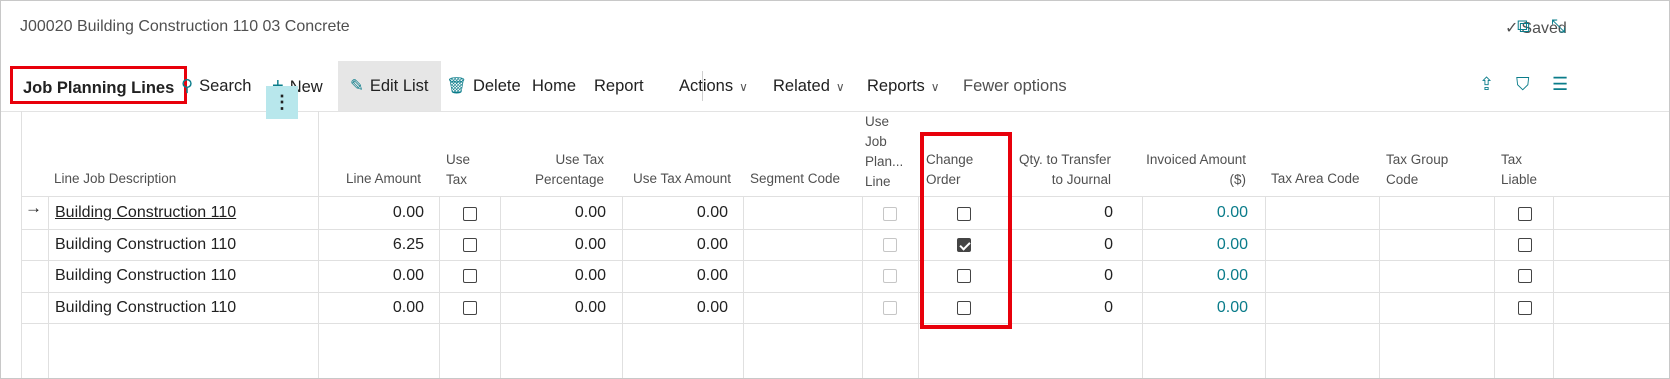 This screenshot has height=379, width=1670. What do you see at coordinates (282, 102) in the screenshot?
I see `row-actions-menu-button: ⋮` at bounding box center [282, 102].